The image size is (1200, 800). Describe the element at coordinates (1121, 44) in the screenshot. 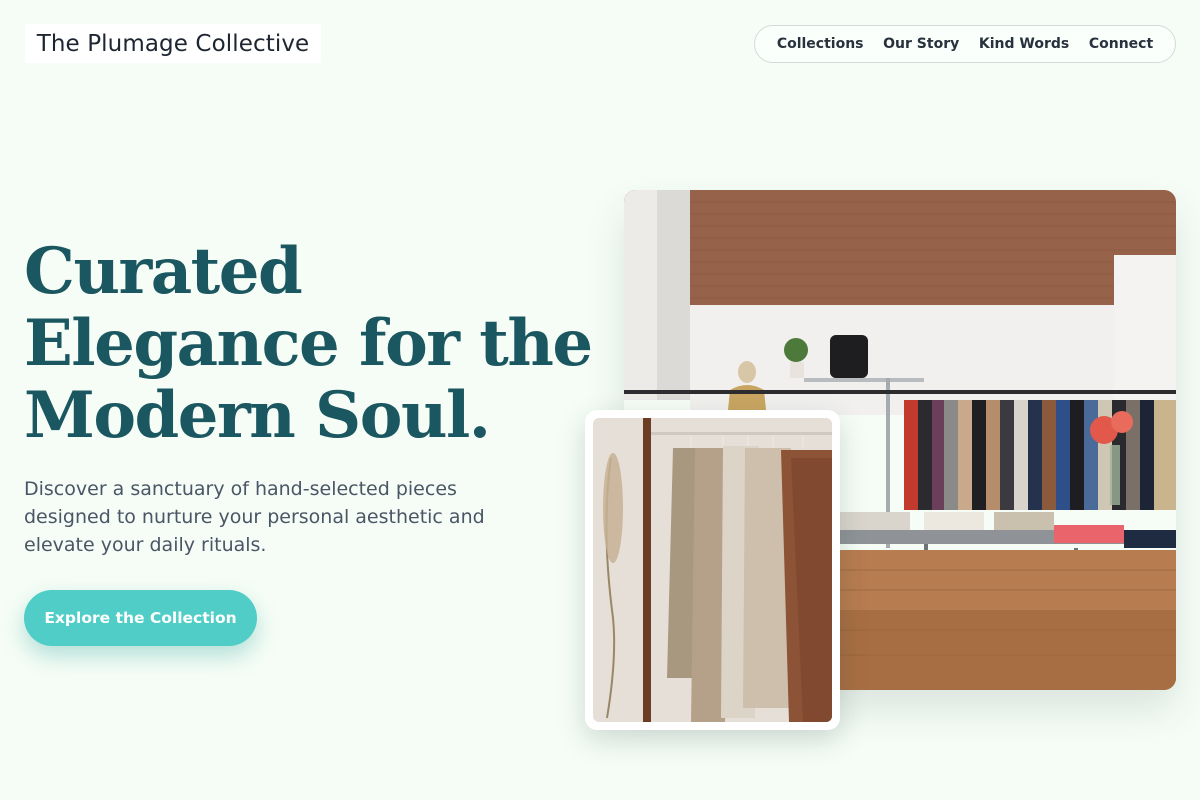

I see `nav-link-connect: Connect` at that location.